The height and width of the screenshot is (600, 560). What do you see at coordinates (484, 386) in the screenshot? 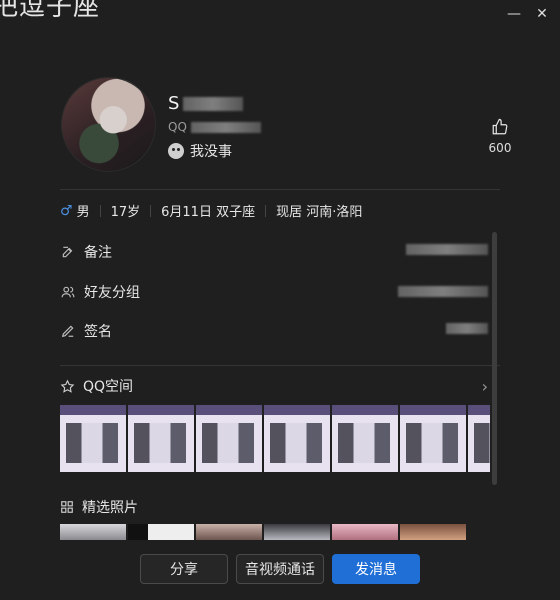
I see `chevron-right-icon: ›` at bounding box center [484, 386].